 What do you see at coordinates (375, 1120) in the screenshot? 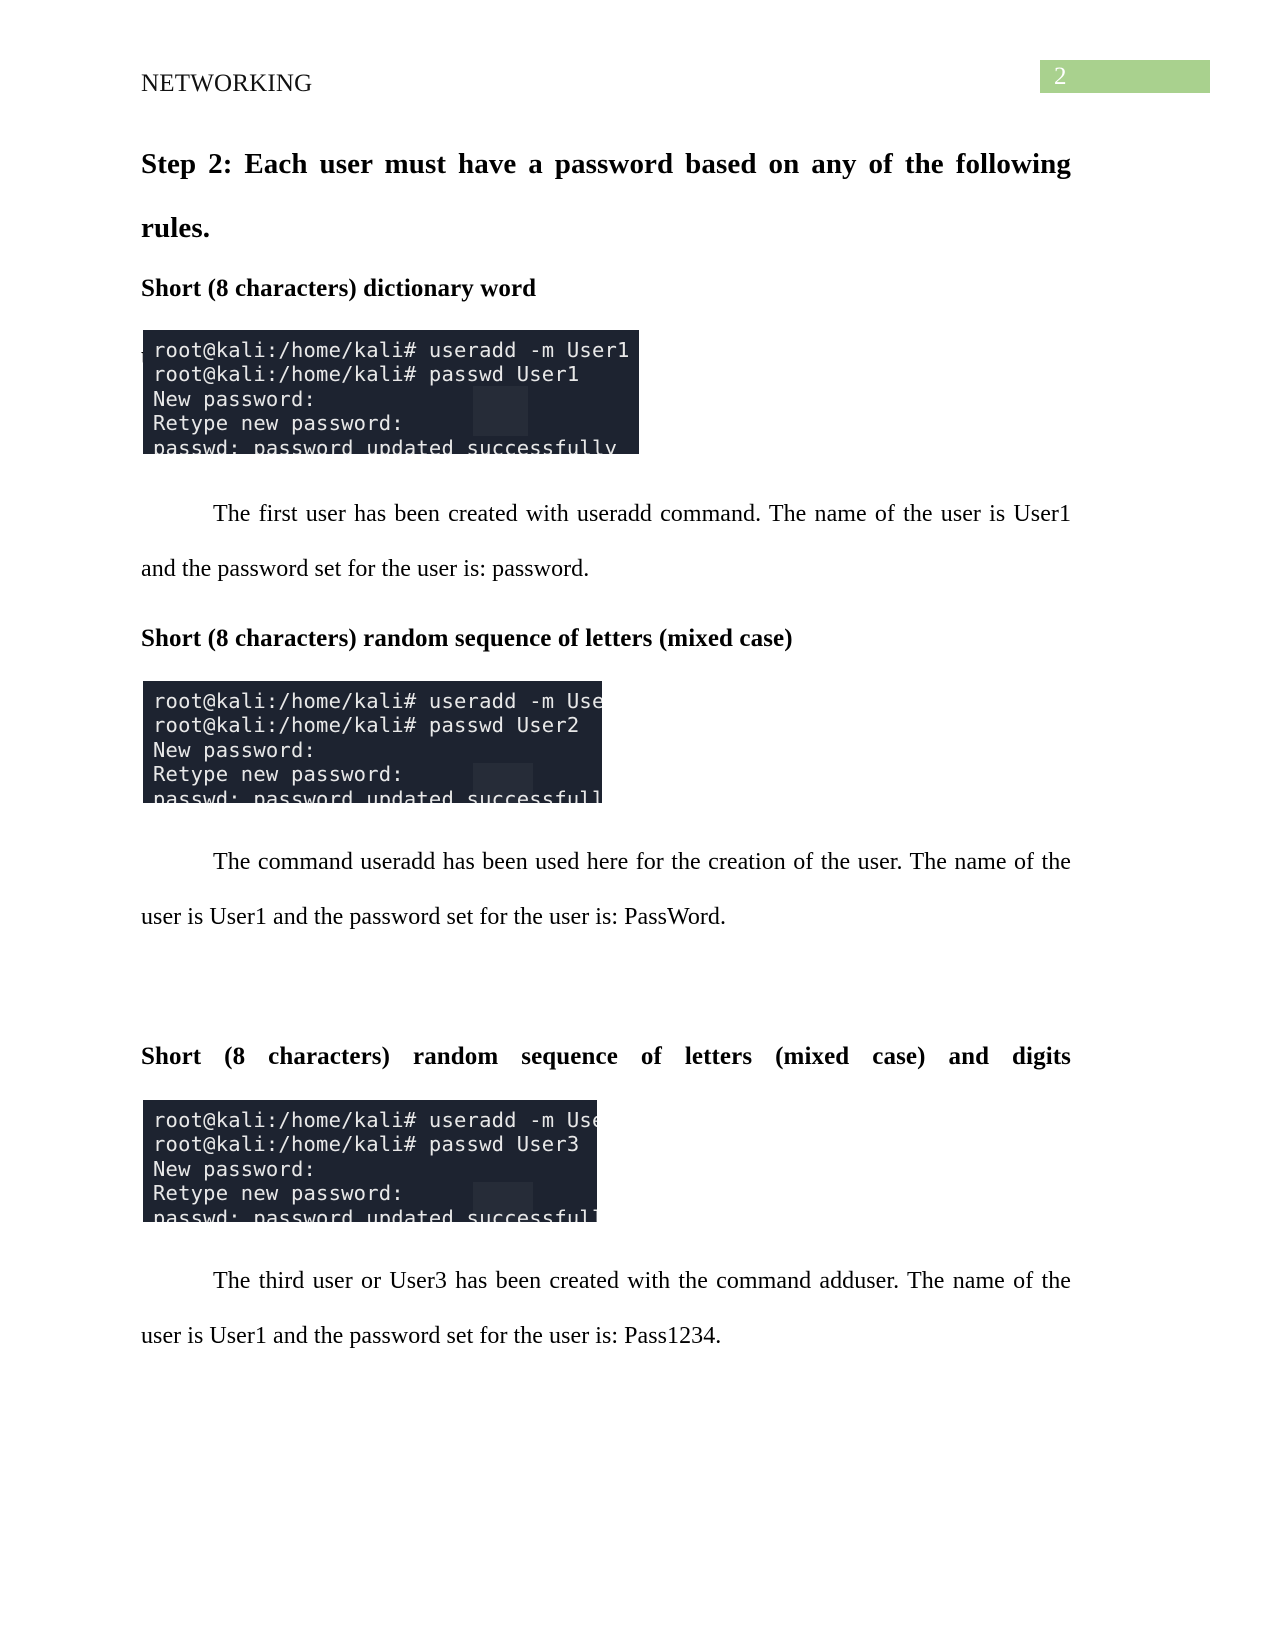
I see `terminal-line: root@kali:/home/kali# useradd -m User3` at bounding box center [375, 1120].